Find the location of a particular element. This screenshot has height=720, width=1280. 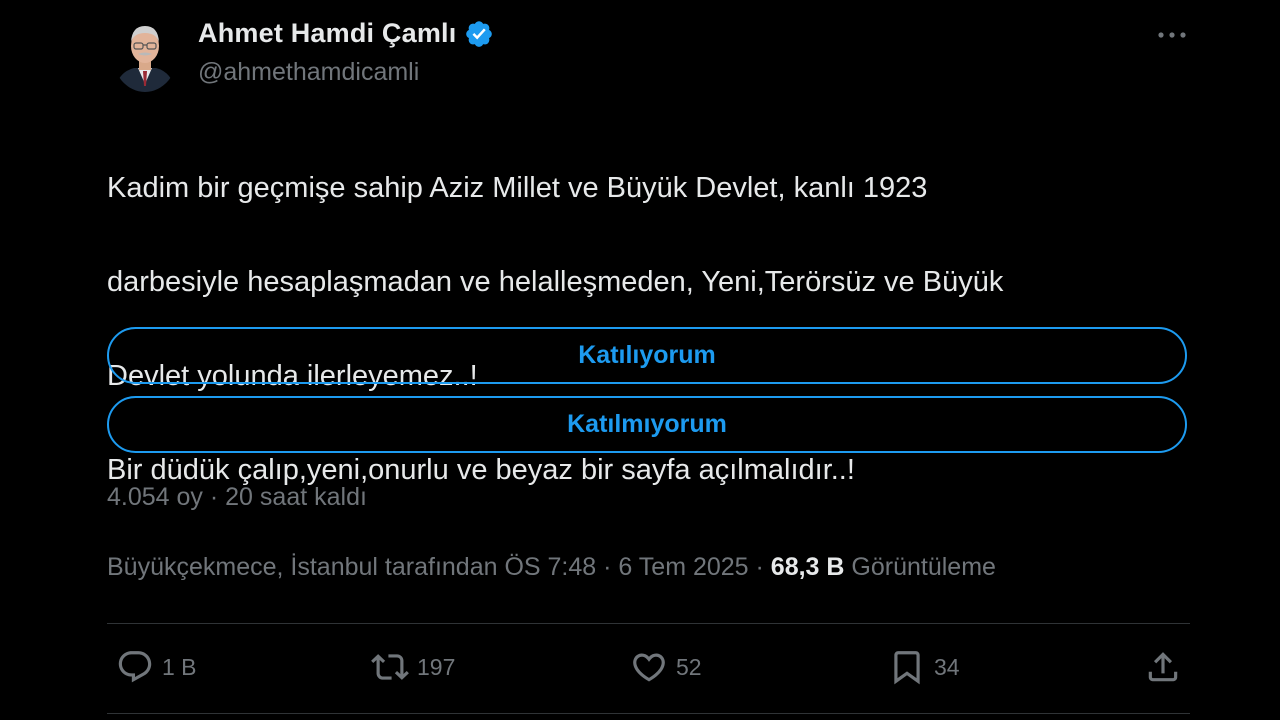

poll-option-disagree: Katılmıyorum is located at coordinates (647, 424).